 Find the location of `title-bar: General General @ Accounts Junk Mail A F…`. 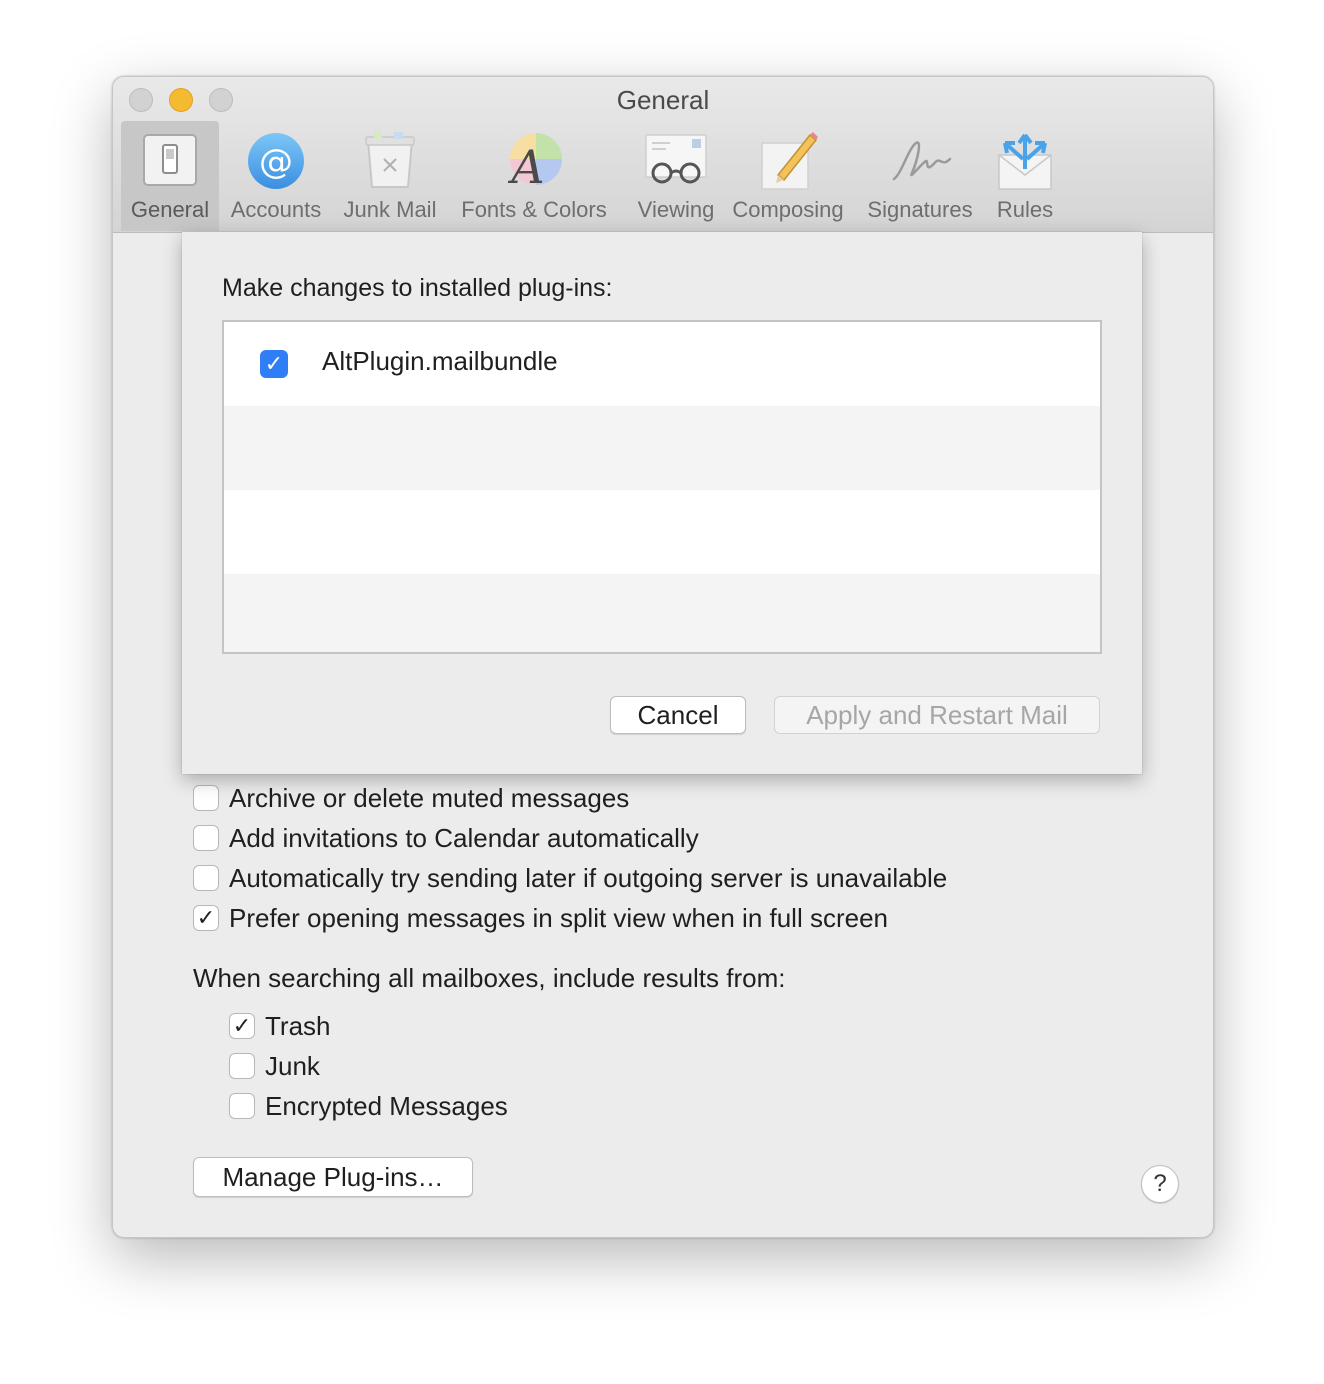

title-bar: General General @ Accounts Junk Mail A F… is located at coordinates (663, 155).